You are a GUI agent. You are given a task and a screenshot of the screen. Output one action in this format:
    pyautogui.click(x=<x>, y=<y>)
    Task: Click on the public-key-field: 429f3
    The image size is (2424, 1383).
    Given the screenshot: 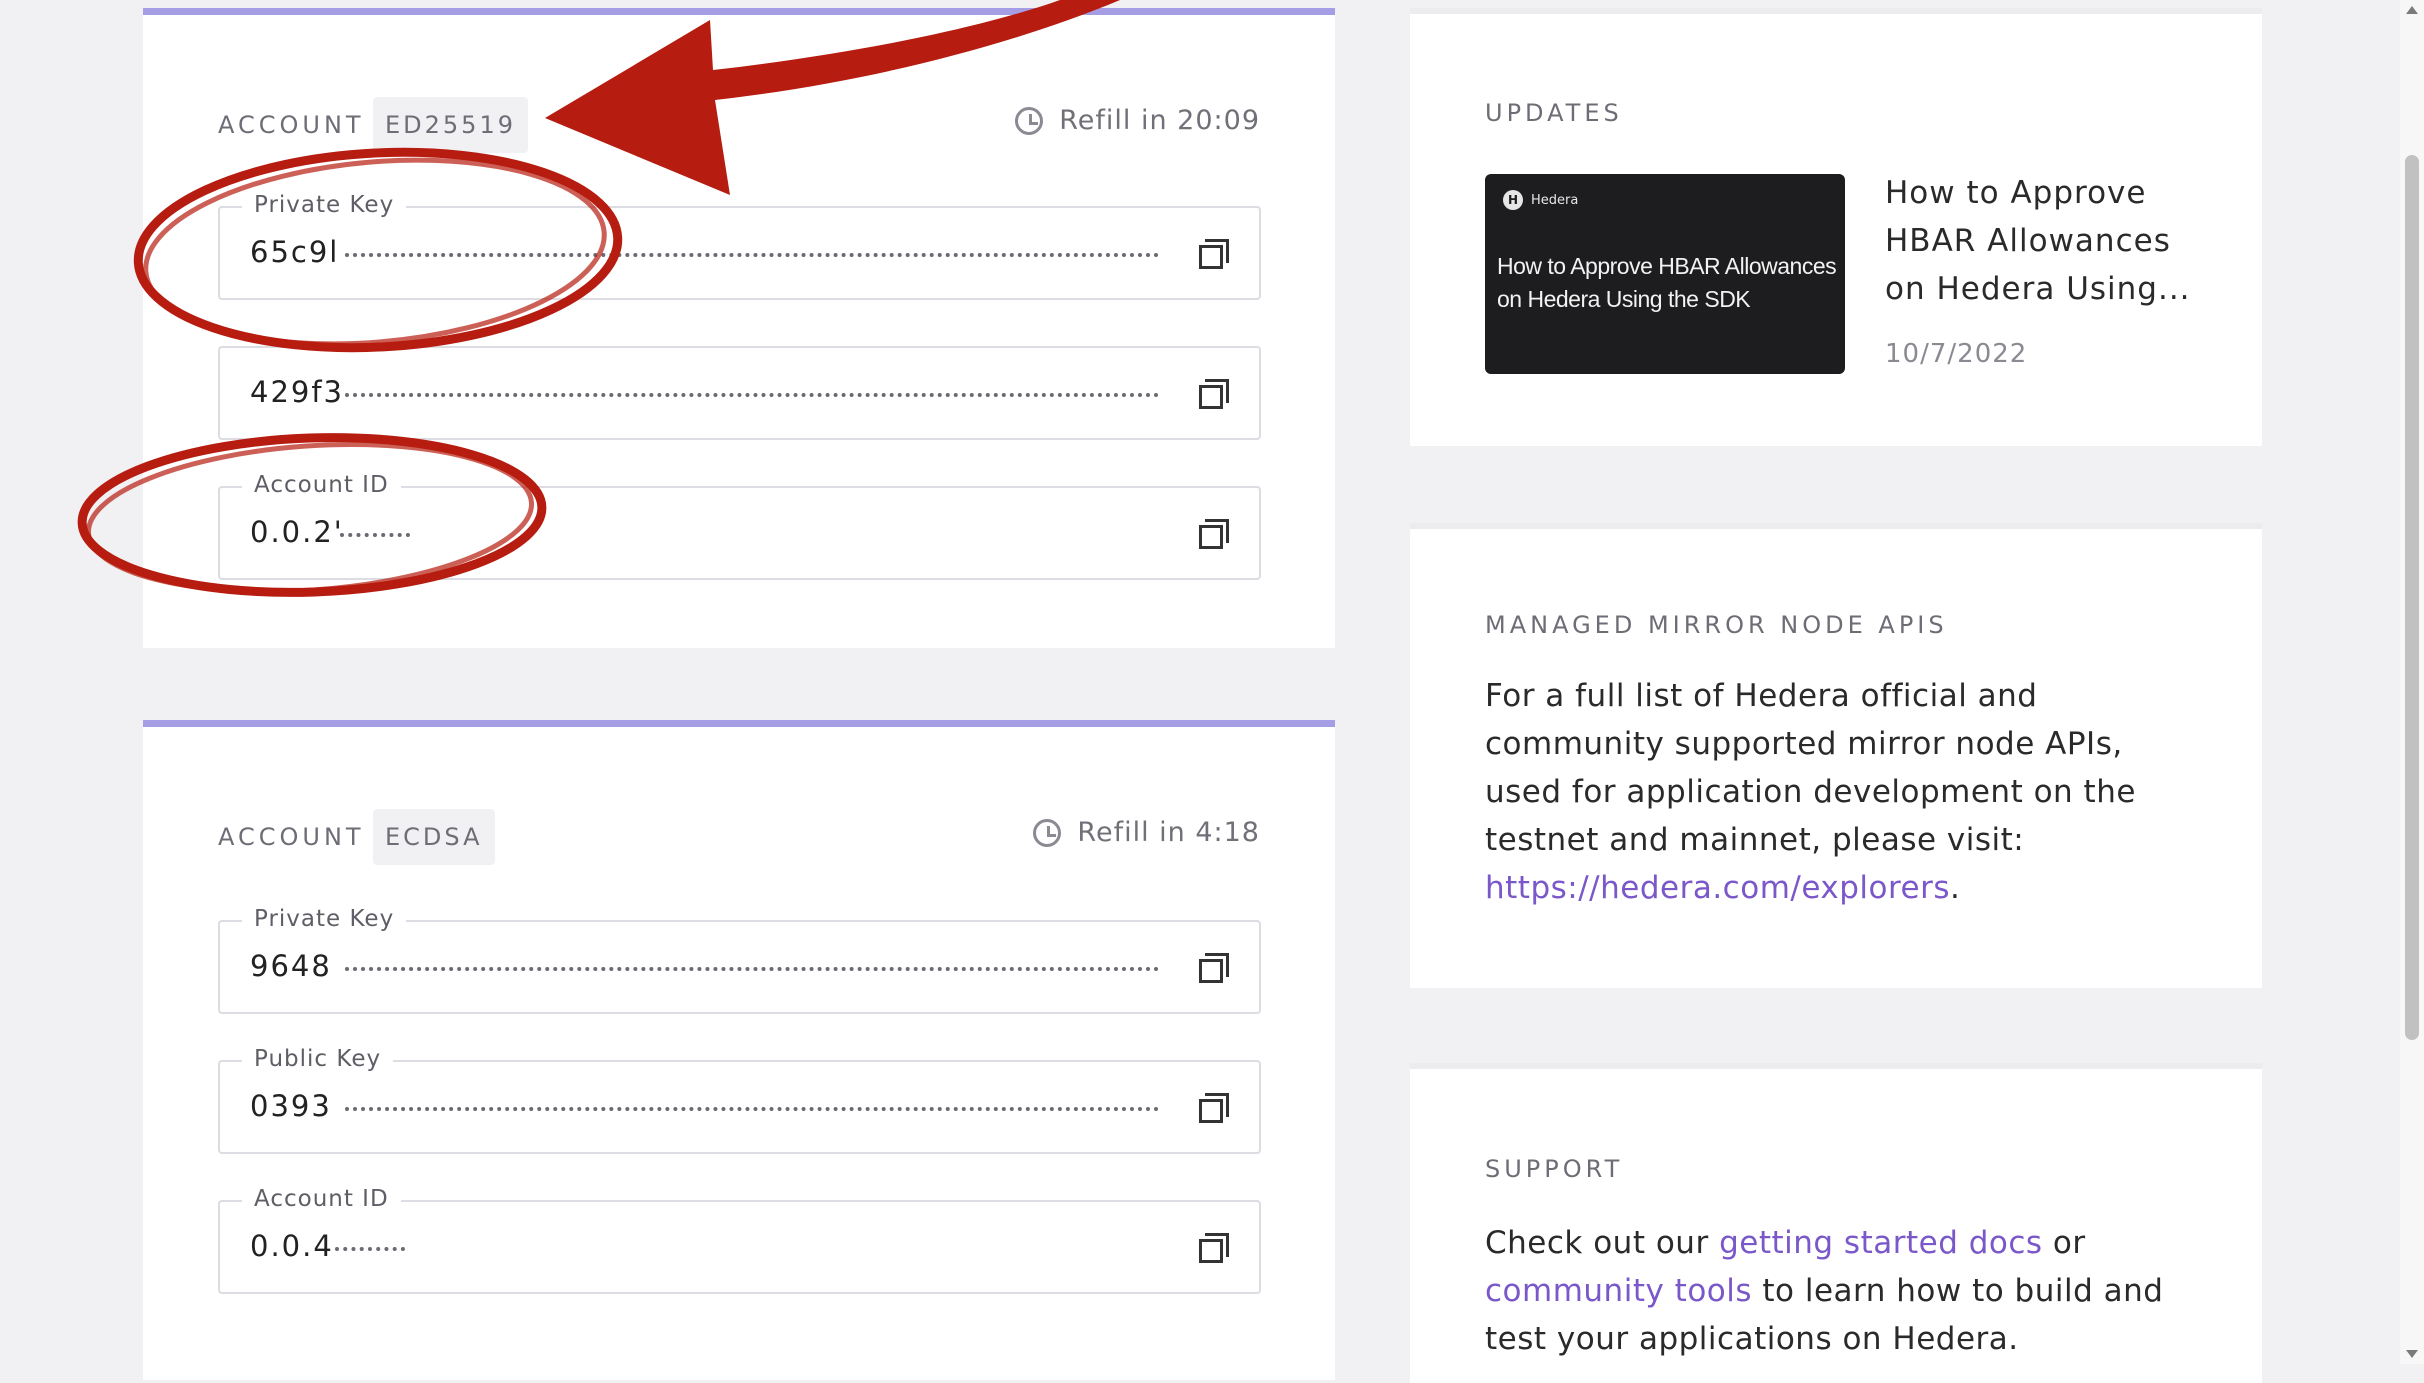 What is the action you would take?
    pyautogui.click(x=739, y=393)
    